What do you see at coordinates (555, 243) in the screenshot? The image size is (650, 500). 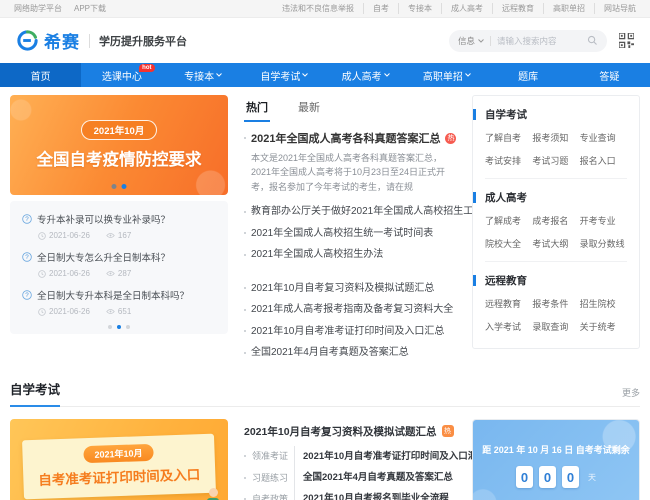 I see `quicklink: 考试大纲` at bounding box center [555, 243].